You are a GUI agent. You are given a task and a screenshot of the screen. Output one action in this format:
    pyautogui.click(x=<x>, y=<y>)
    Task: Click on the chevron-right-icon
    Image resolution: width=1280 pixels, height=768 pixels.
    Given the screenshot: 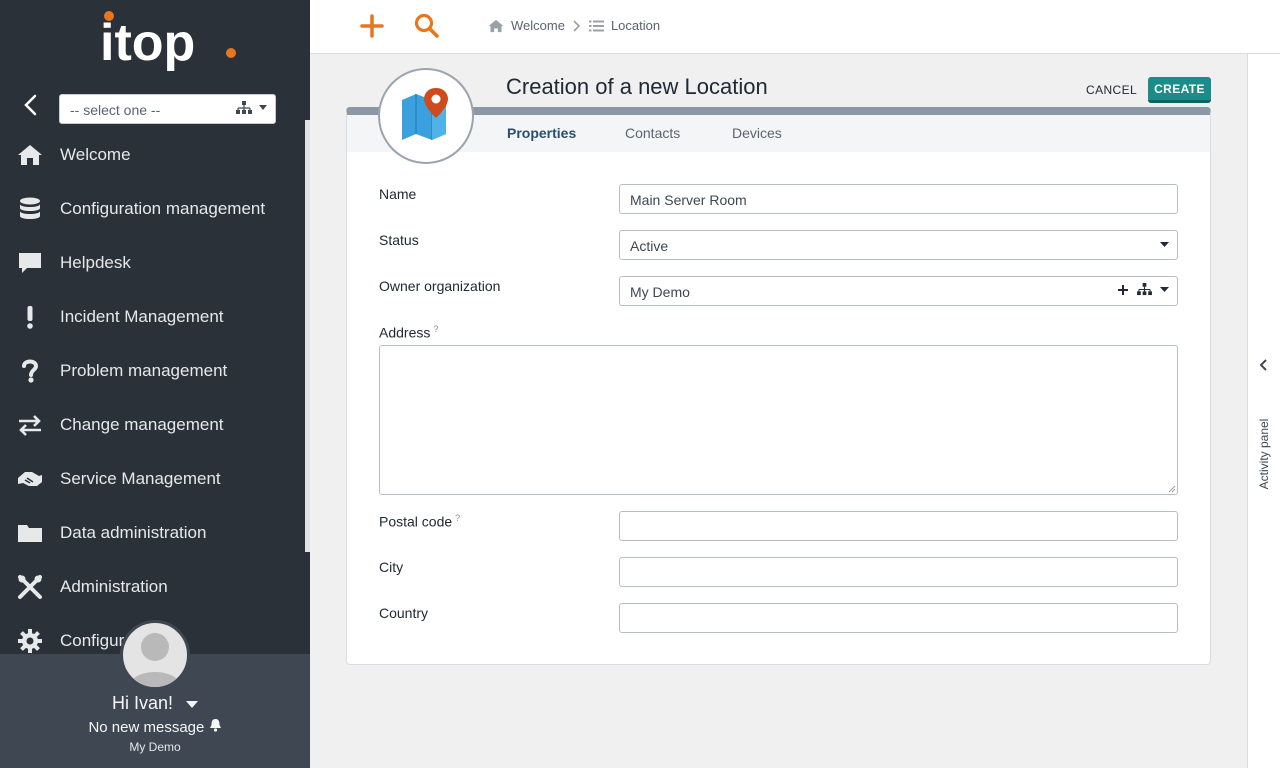 What is the action you would take?
    pyautogui.click(x=577, y=25)
    